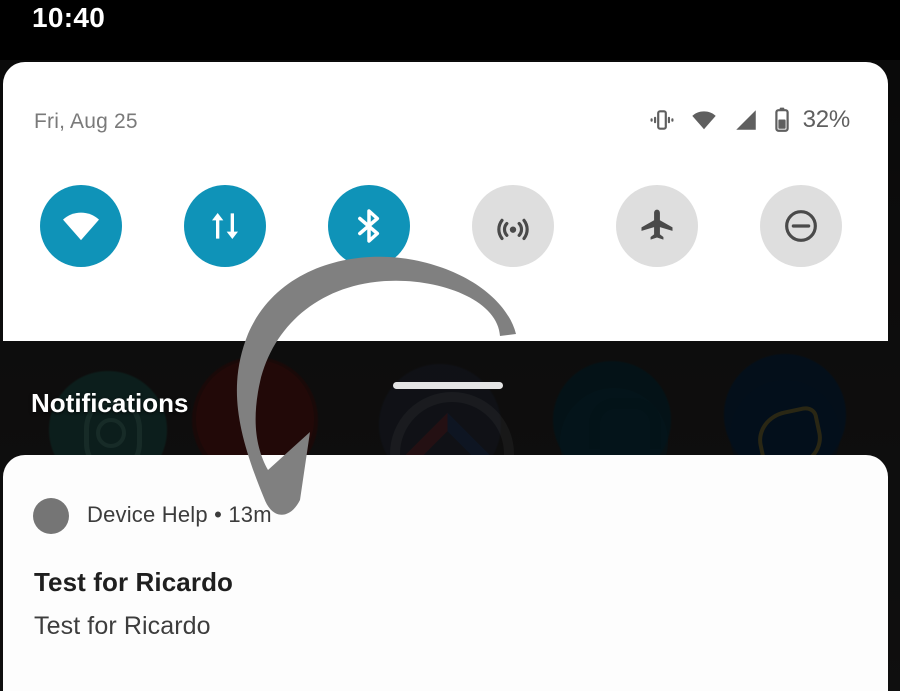  What do you see at coordinates (746, 120) in the screenshot?
I see `cellular-signal-icon` at bounding box center [746, 120].